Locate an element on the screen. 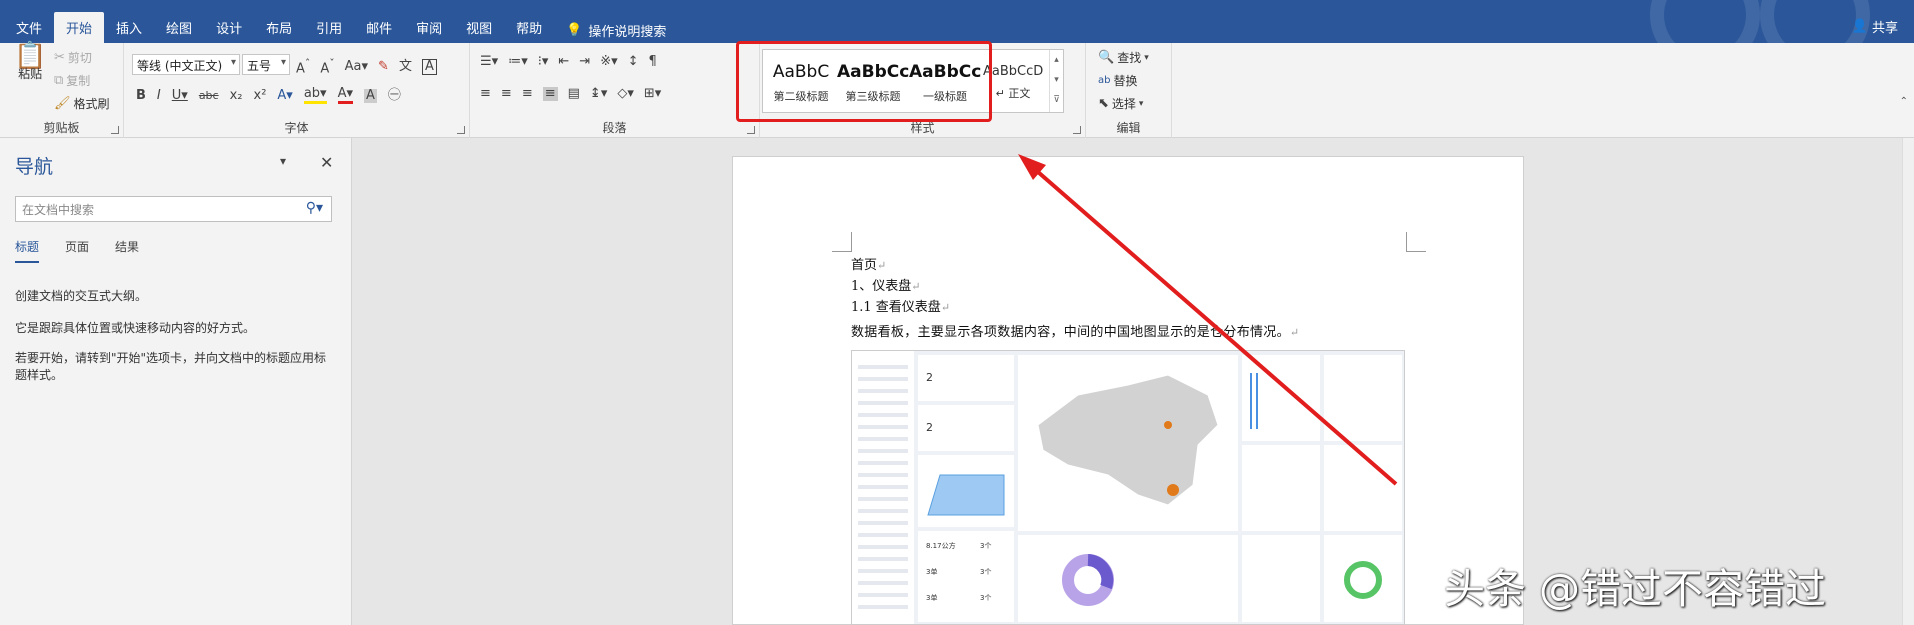 The width and height of the screenshot is (1914, 625). watermark-text: 头条 @错过不容错过 is located at coordinates (1635, 589).